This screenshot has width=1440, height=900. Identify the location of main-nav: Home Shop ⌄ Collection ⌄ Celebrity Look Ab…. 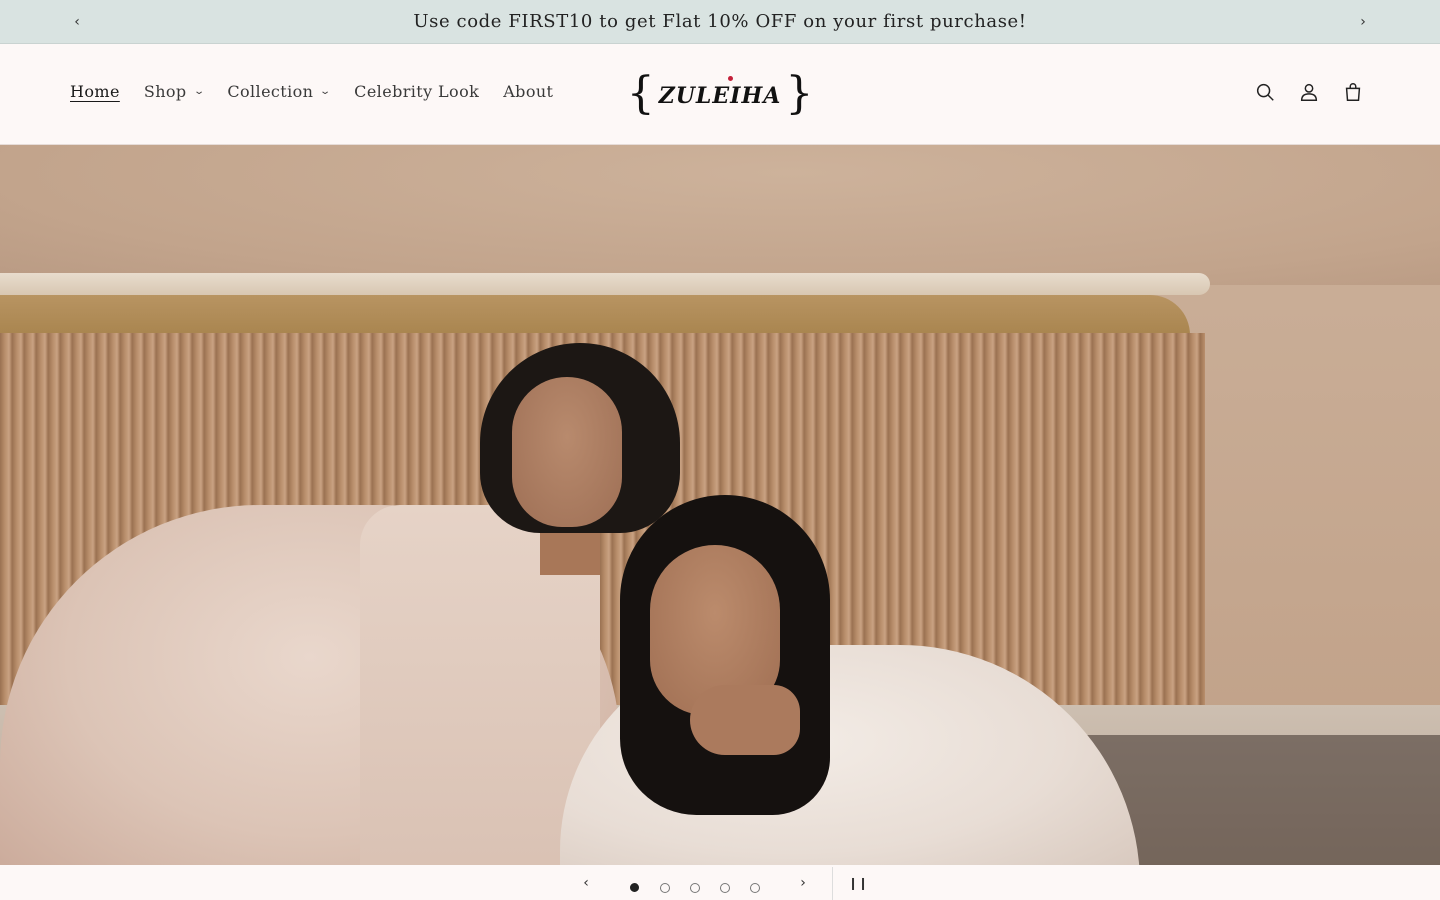
(323, 91).